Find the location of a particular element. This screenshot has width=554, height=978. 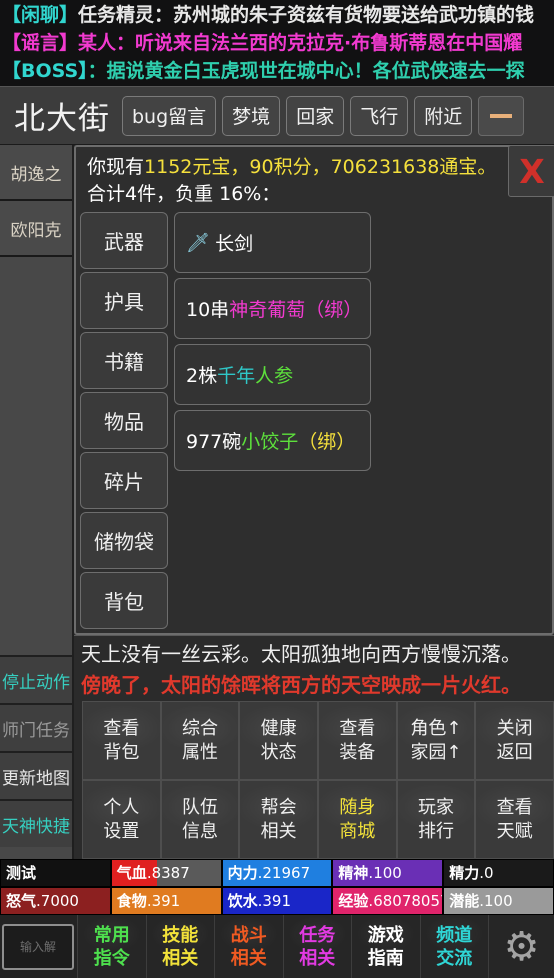

category-items: 物品 is located at coordinates (124, 420).